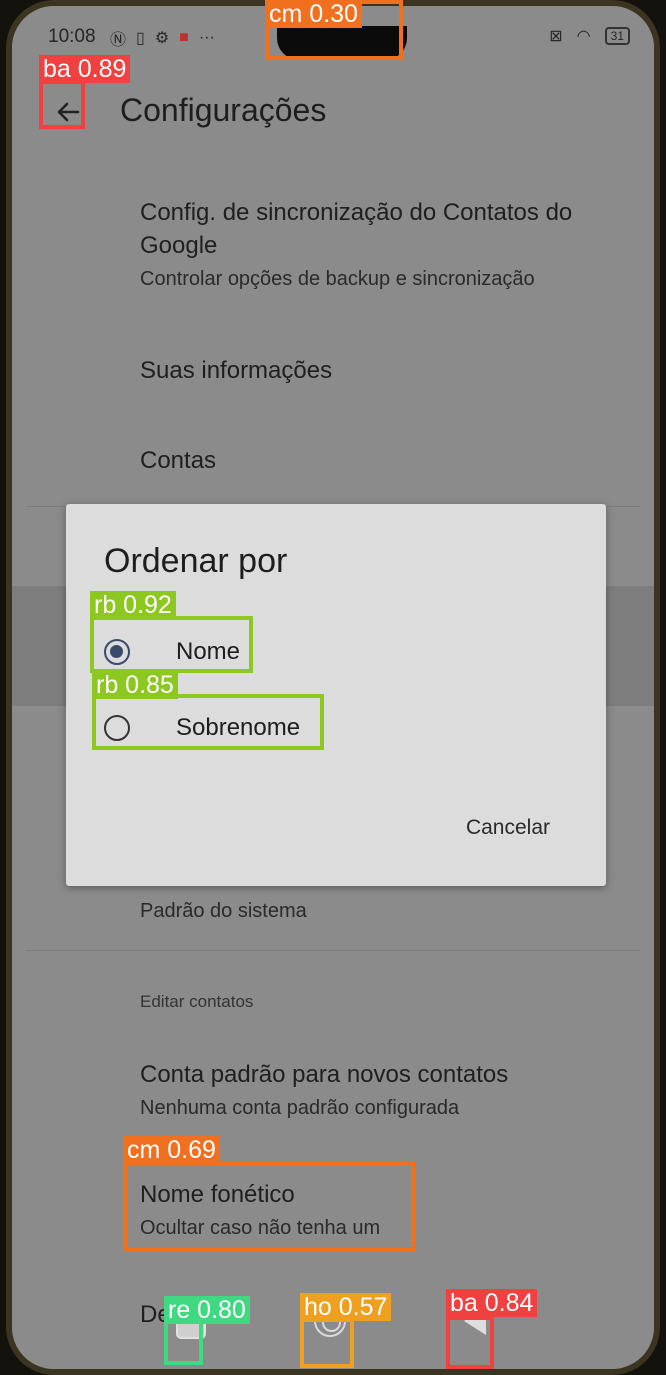 This screenshot has height=1375, width=666. I want to click on wifi-icon: ◠, so click(583, 36).